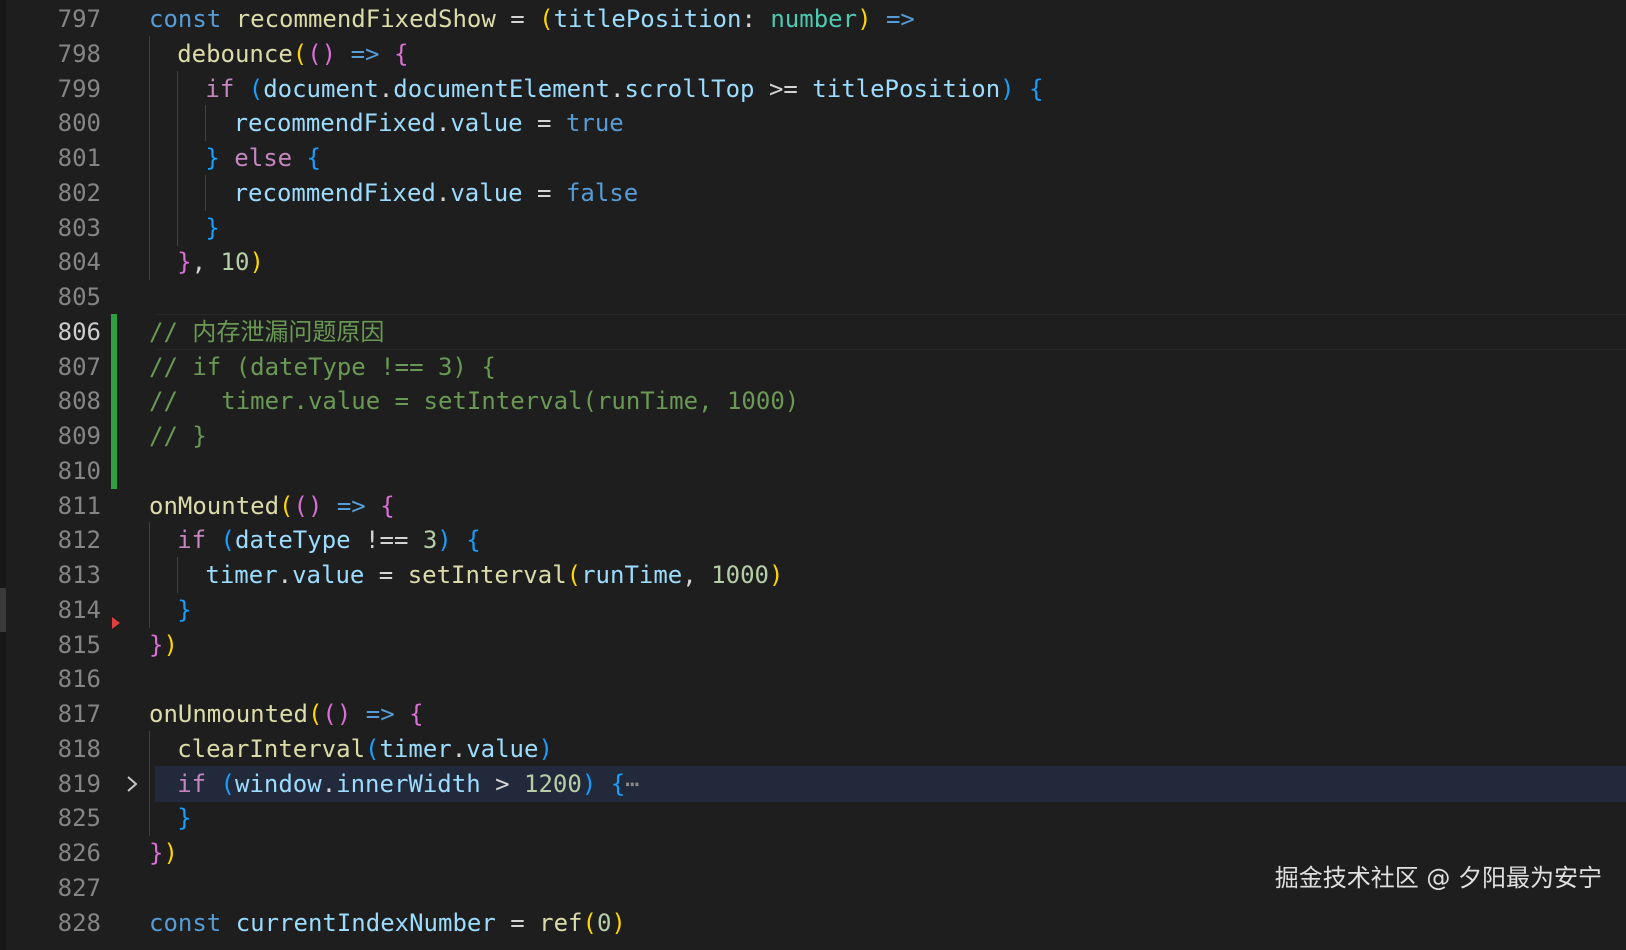  I want to click on code-line: 818 clearInterval(timer.value), so click(813, 748).